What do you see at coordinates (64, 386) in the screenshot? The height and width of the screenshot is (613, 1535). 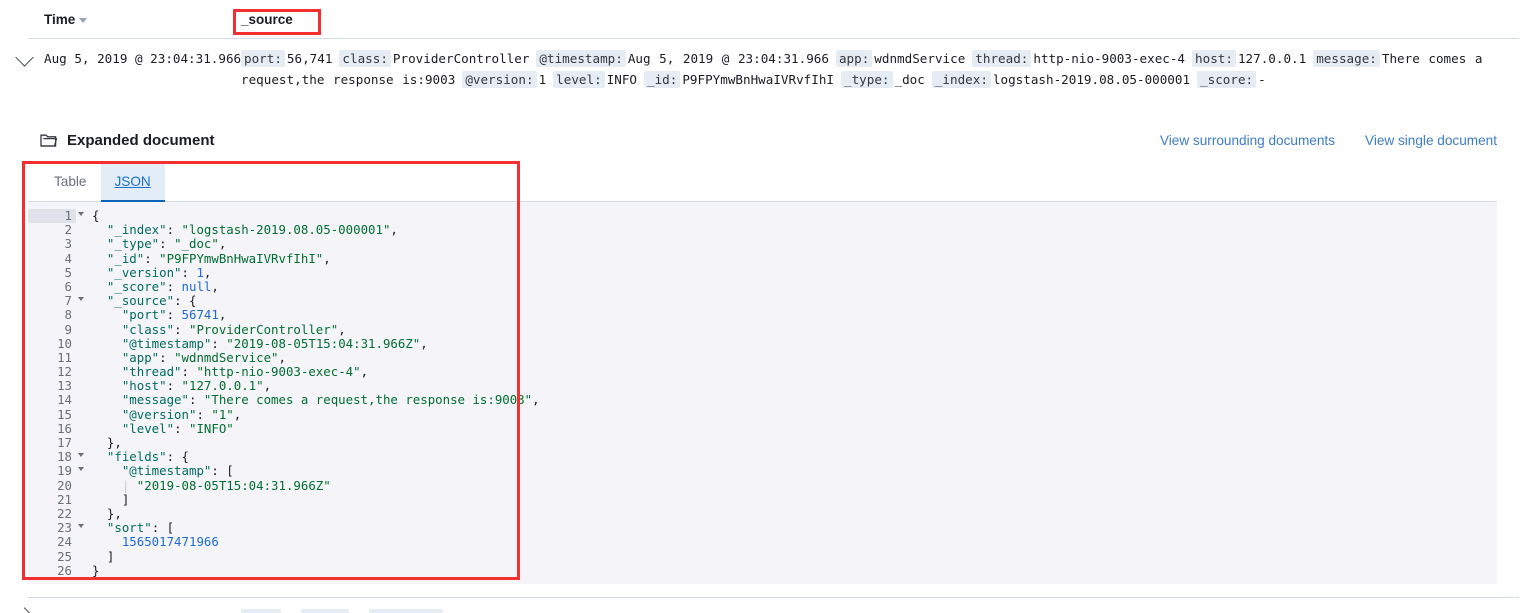 I see `line-number: 13` at bounding box center [64, 386].